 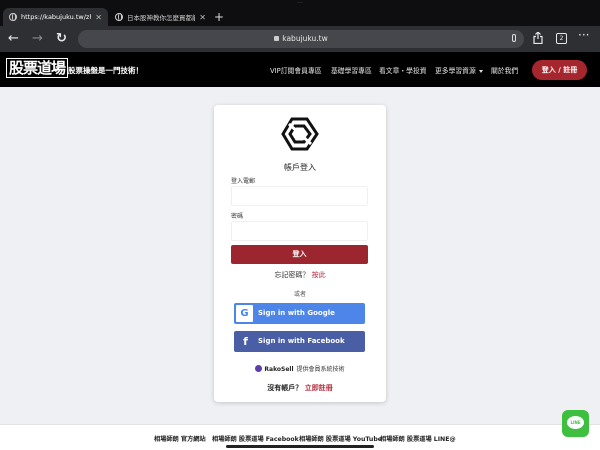 I want to click on tab-title: https://kabujuku.tw/zh/m, so click(x=56, y=17).